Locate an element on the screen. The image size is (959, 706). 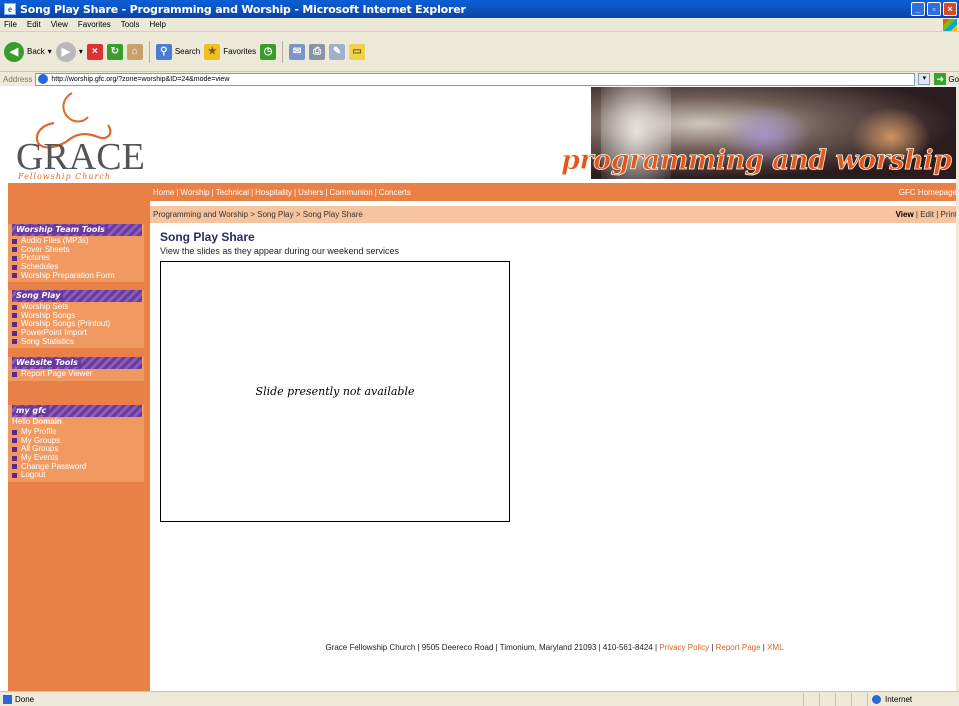
stop-icon: × is located at coordinates (94, 51).